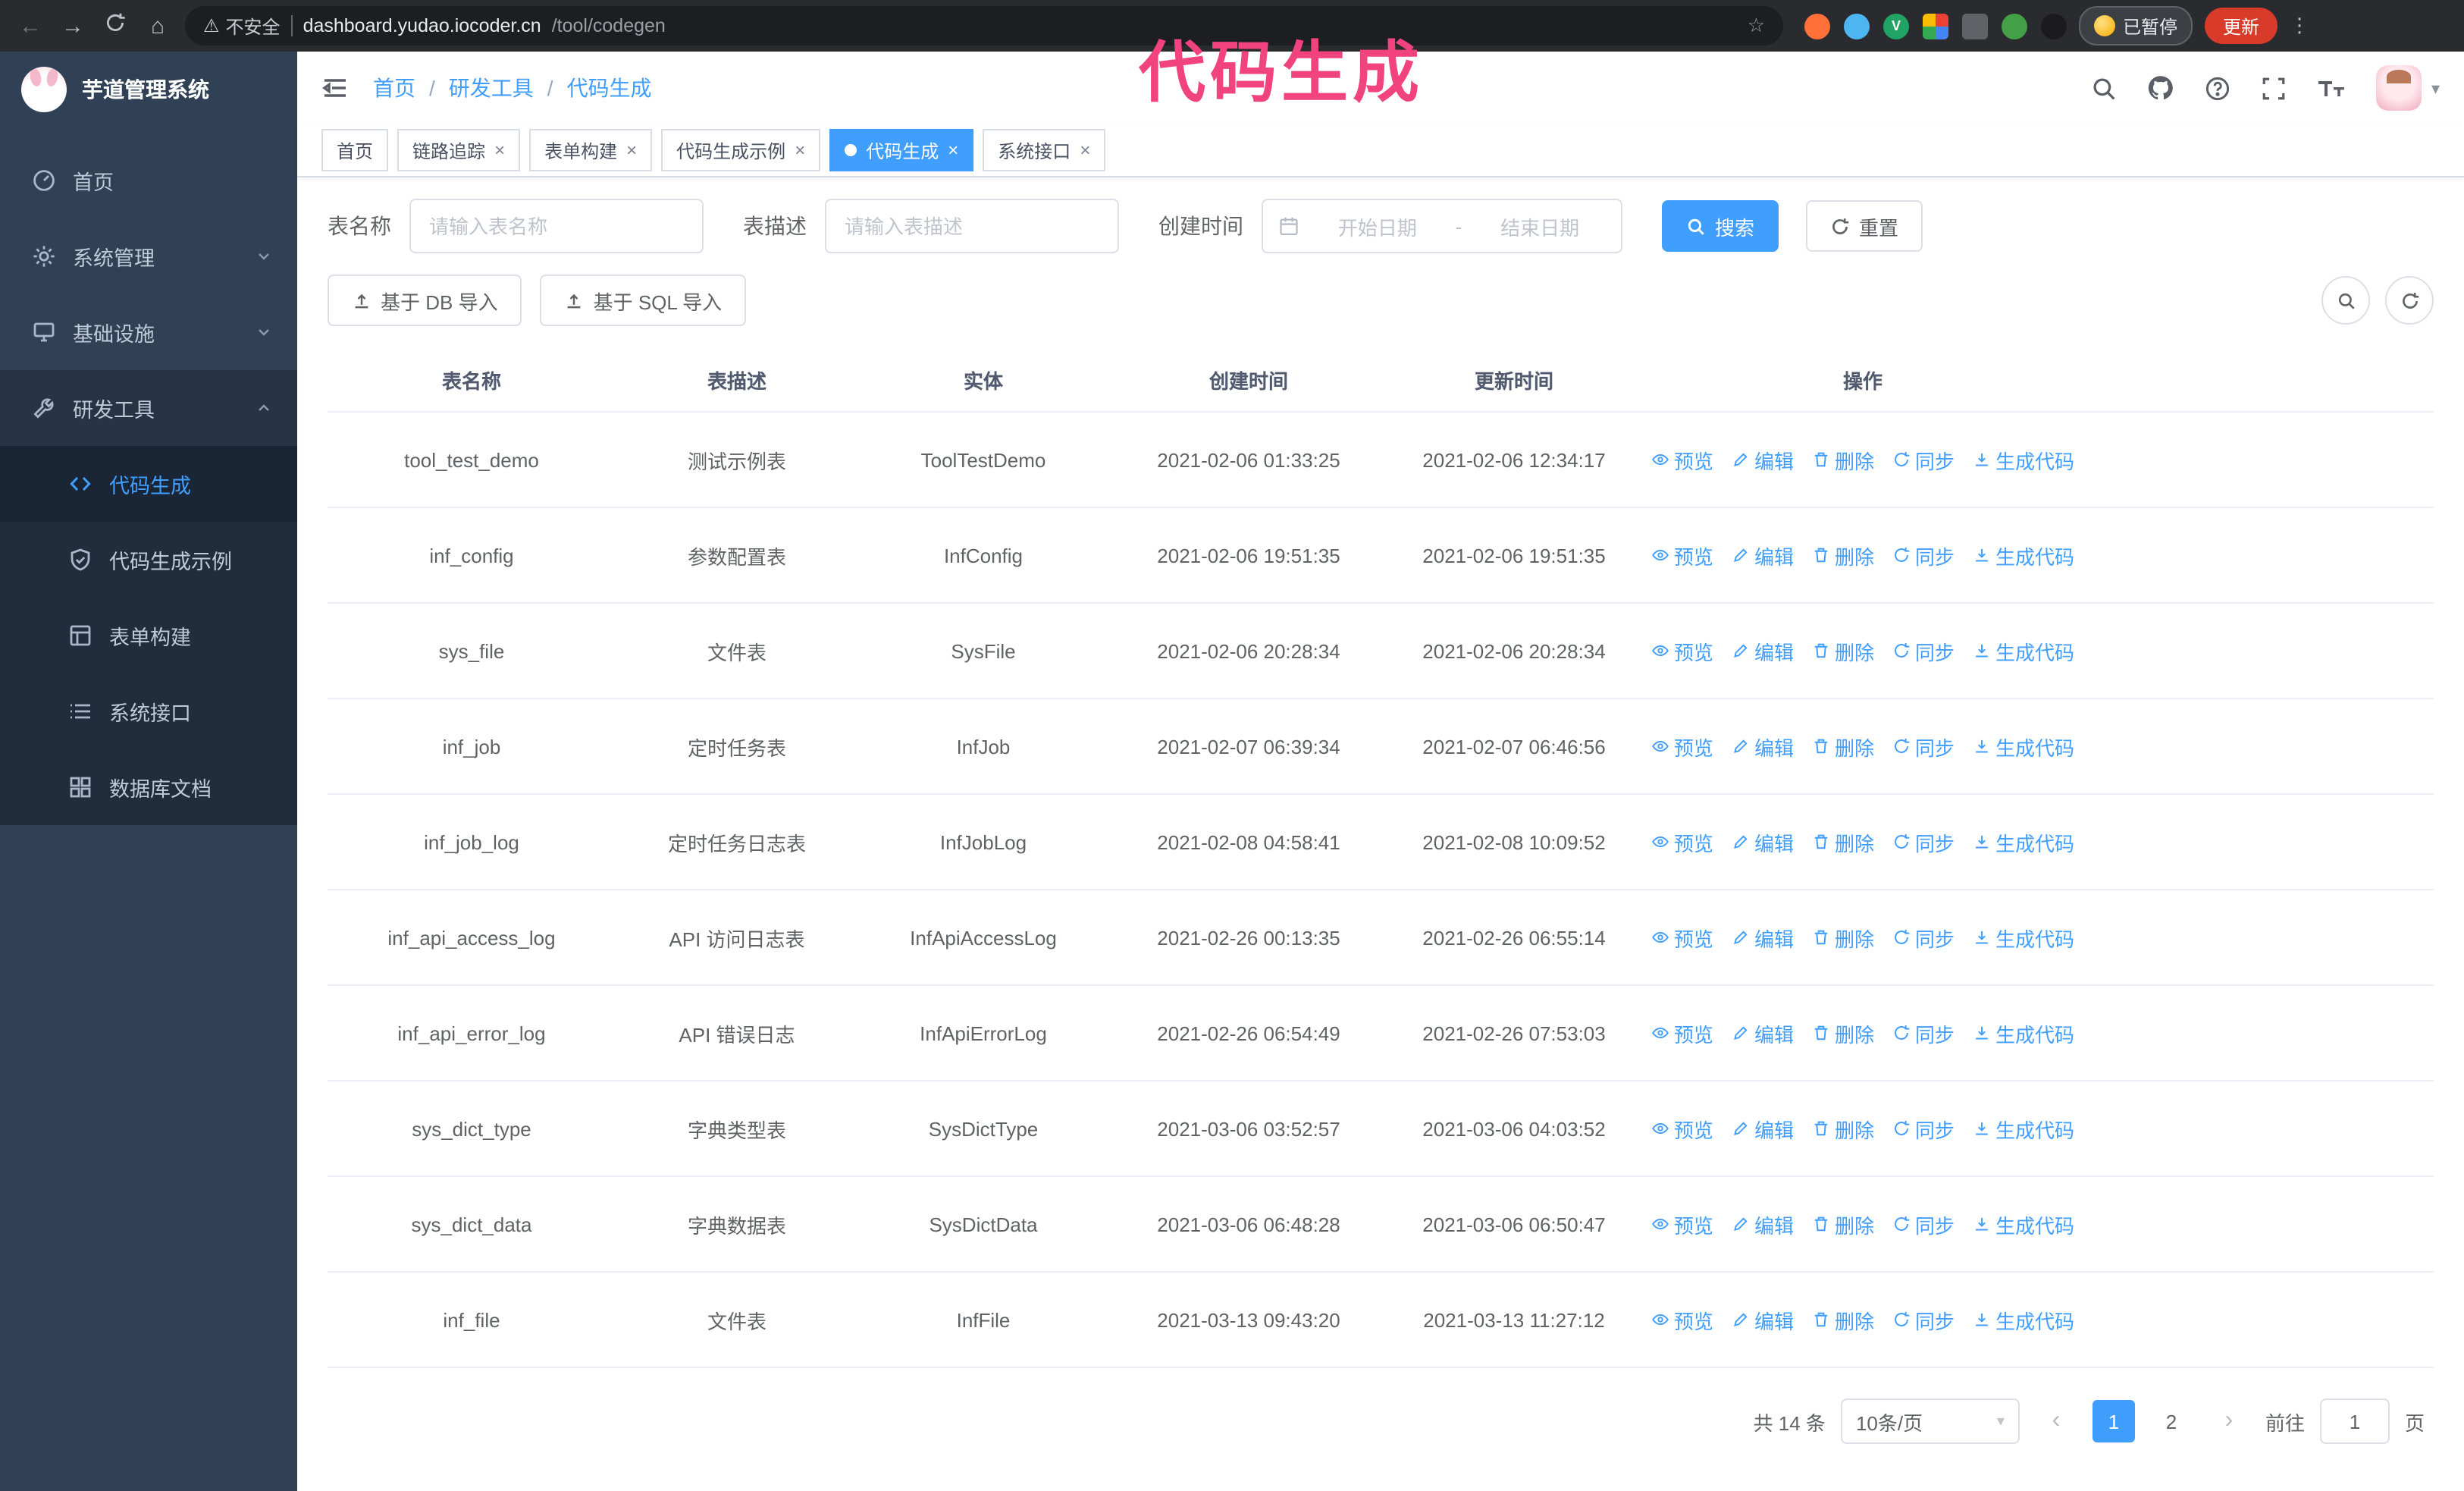 The height and width of the screenshot is (1491, 2464). What do you see at coordinates (2218, 88) in the screenshot?
I see `help-icon` at bounding box center [2218, 88].